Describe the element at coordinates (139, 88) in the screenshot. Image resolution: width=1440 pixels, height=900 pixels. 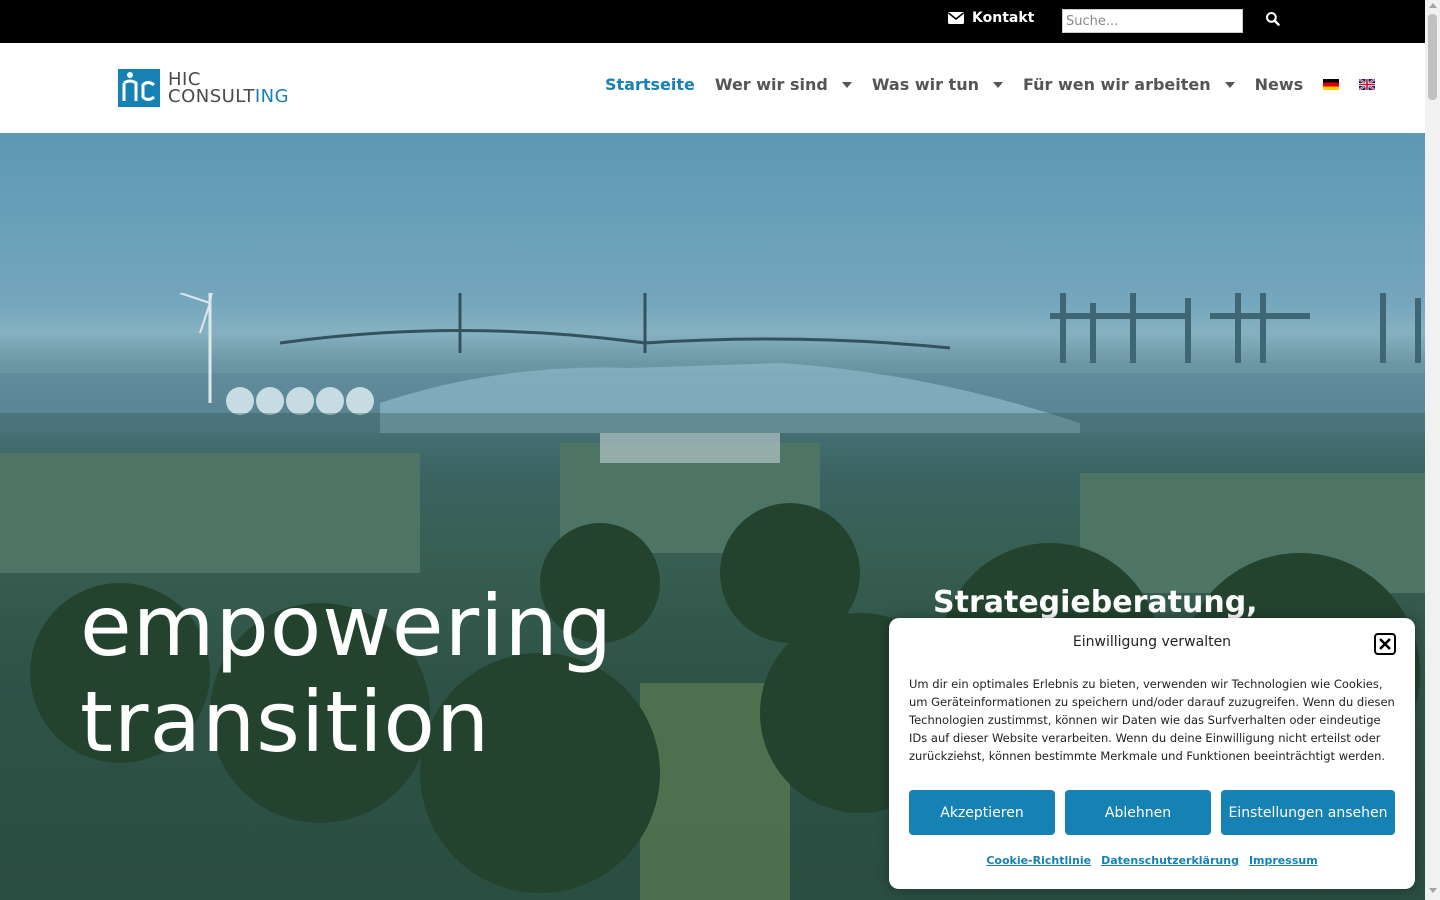
I see `hic-logo-icon` at that location.